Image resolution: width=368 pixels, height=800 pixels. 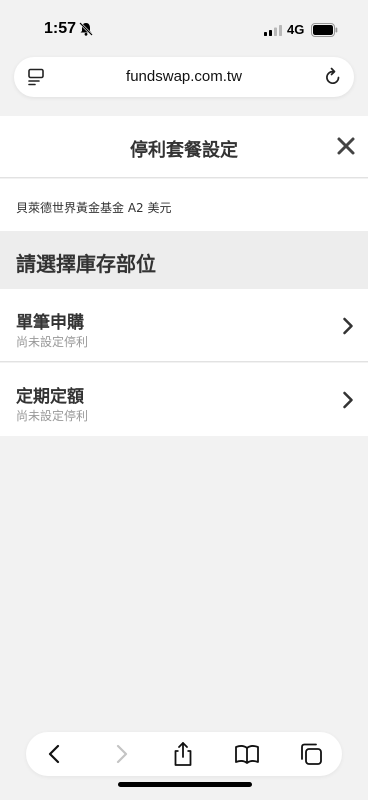 I want to click on address-bar: fundswap.com.tw, so click(x=184, y=77).